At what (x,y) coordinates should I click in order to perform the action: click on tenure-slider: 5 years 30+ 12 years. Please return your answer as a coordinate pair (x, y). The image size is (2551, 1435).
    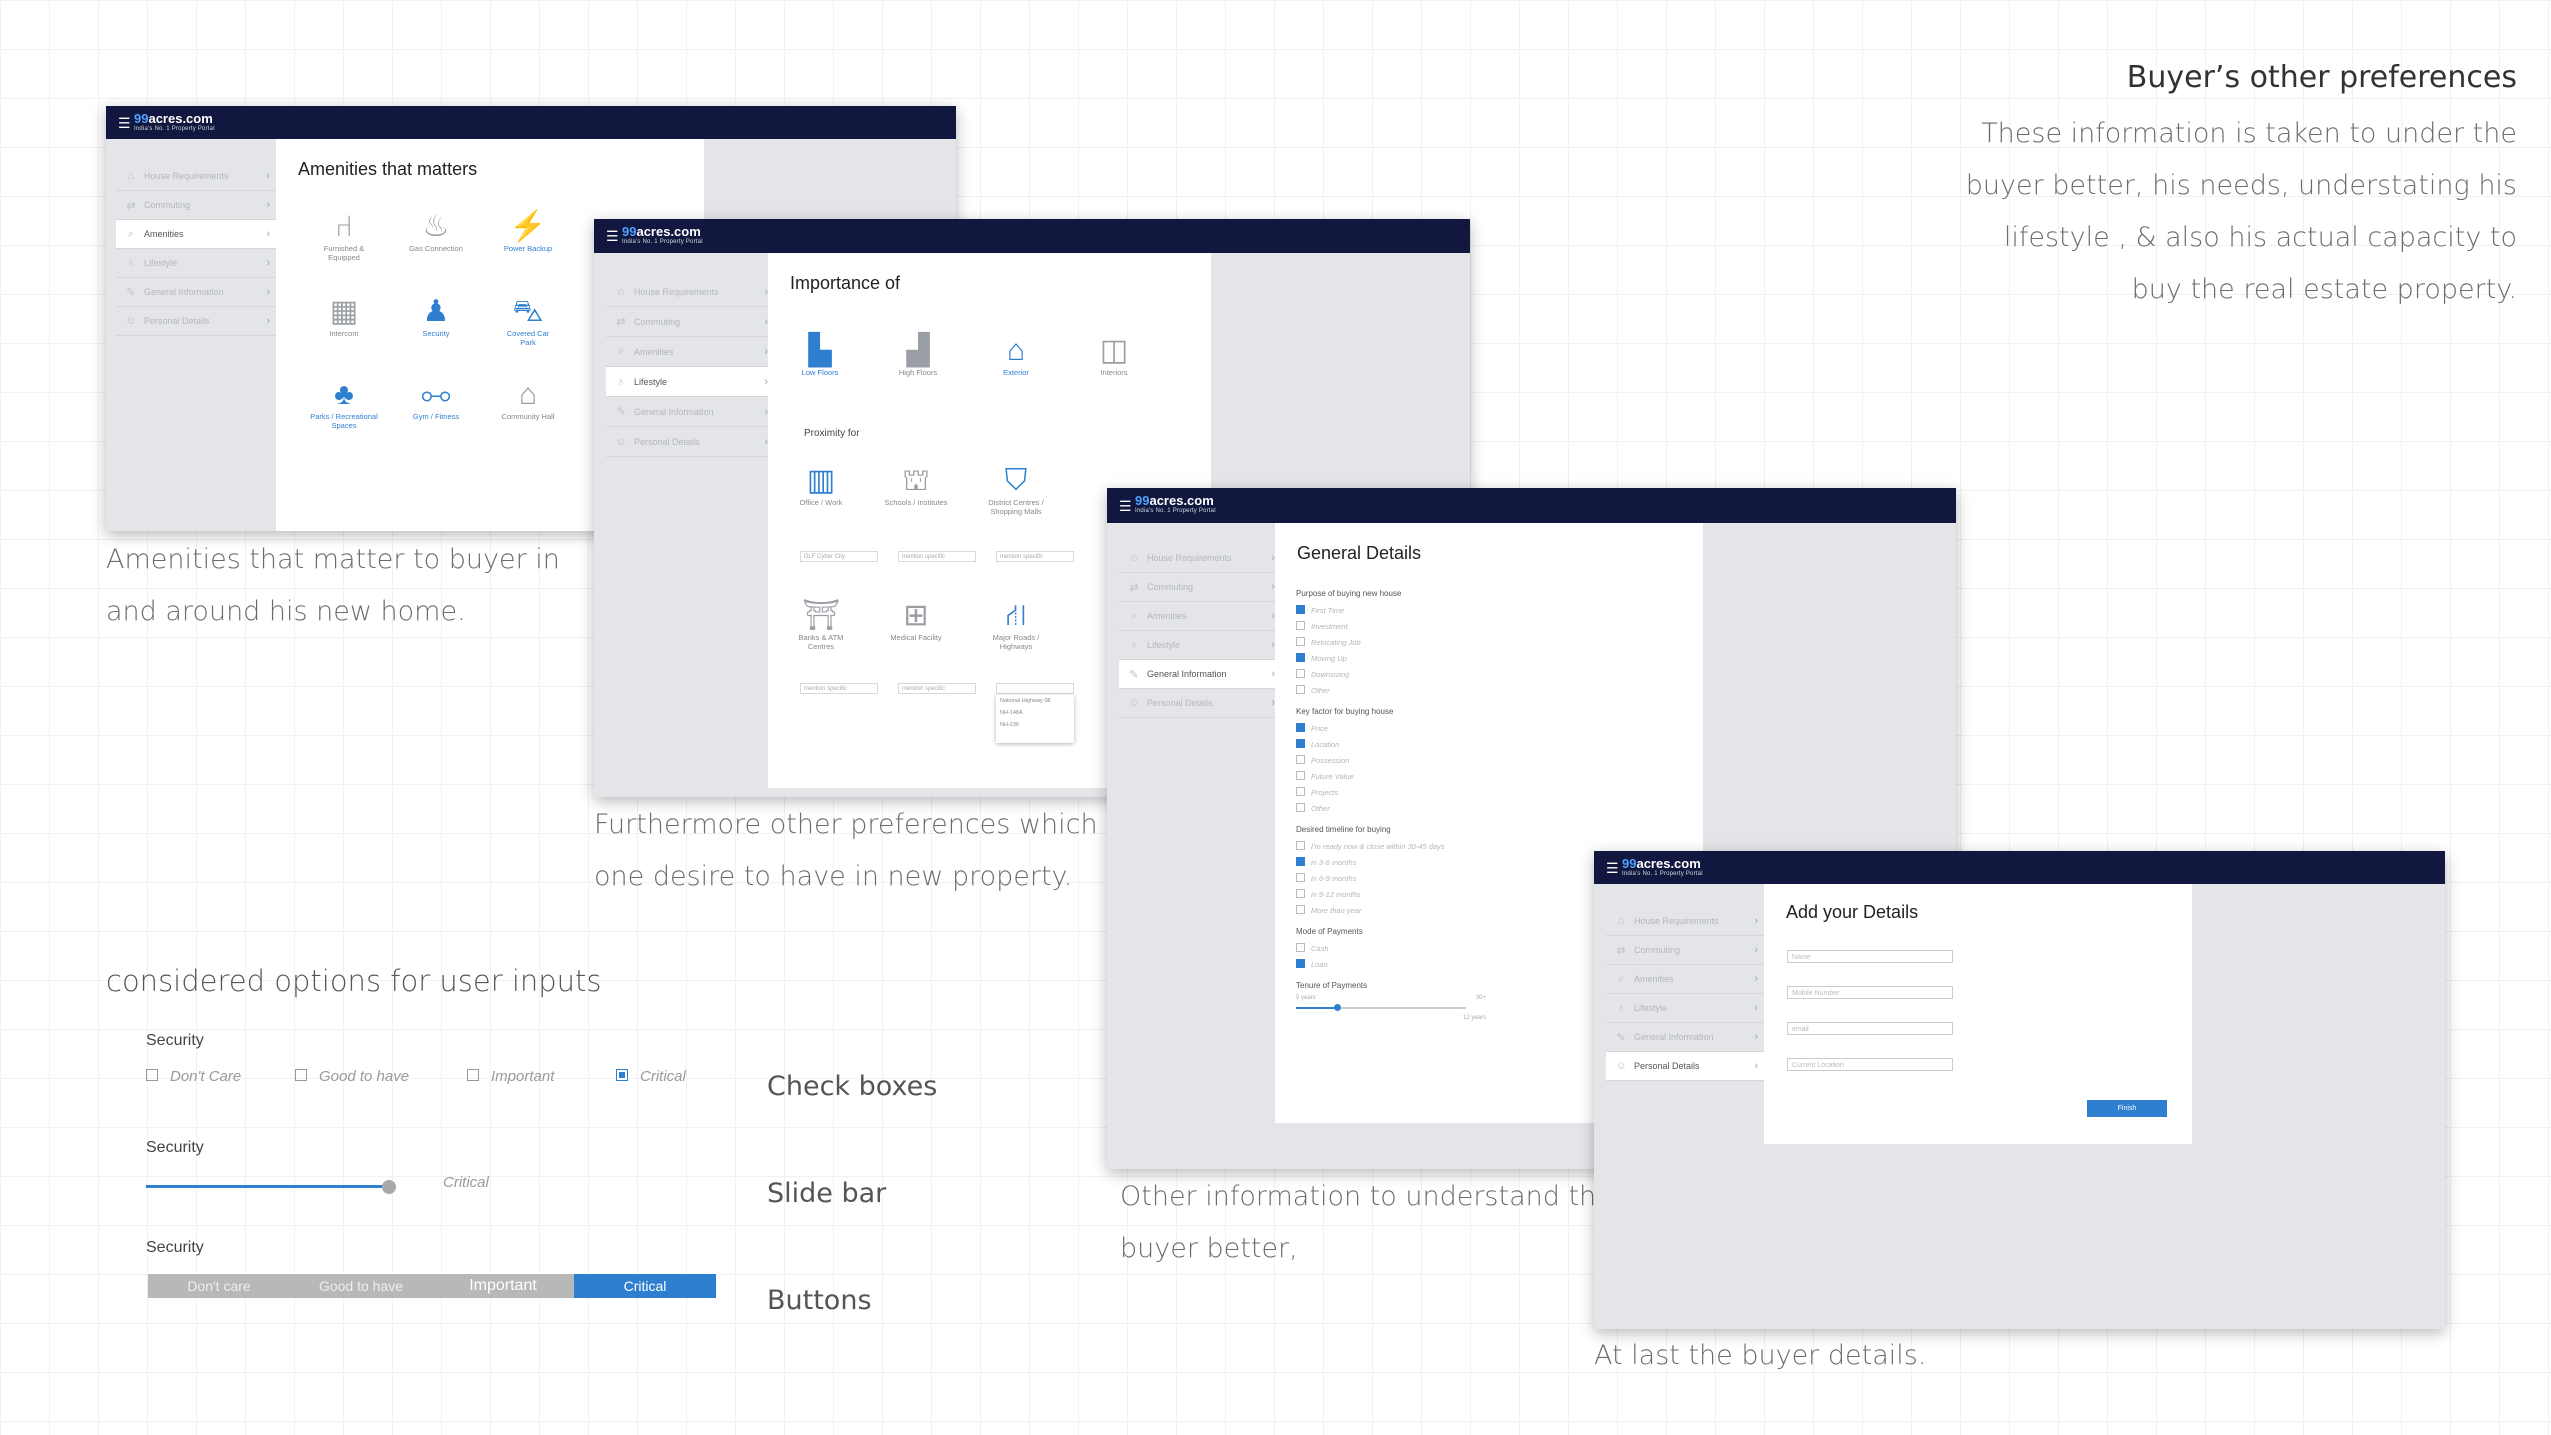
    Looking at the image, I should click on (1391, 1012).